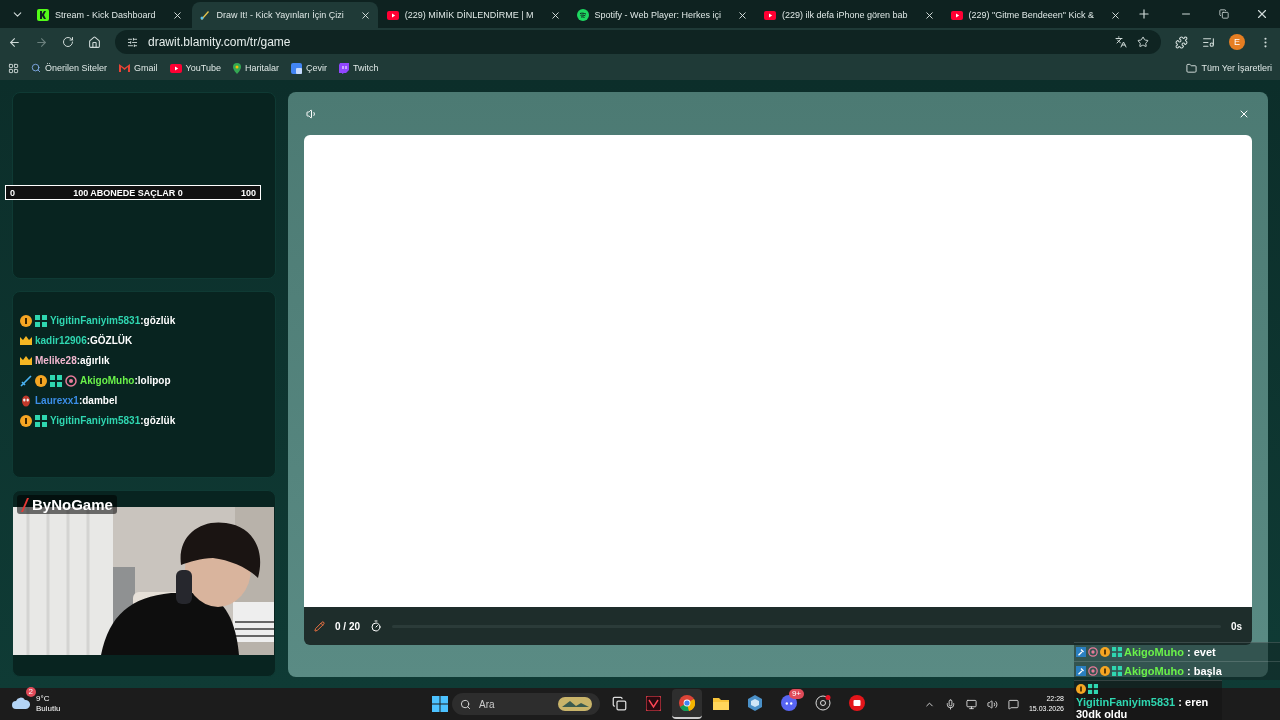  What do you see at coordinates (755, 703) in the screenshot?
I see `hexagon-icon` at bounding box center [755, 703].